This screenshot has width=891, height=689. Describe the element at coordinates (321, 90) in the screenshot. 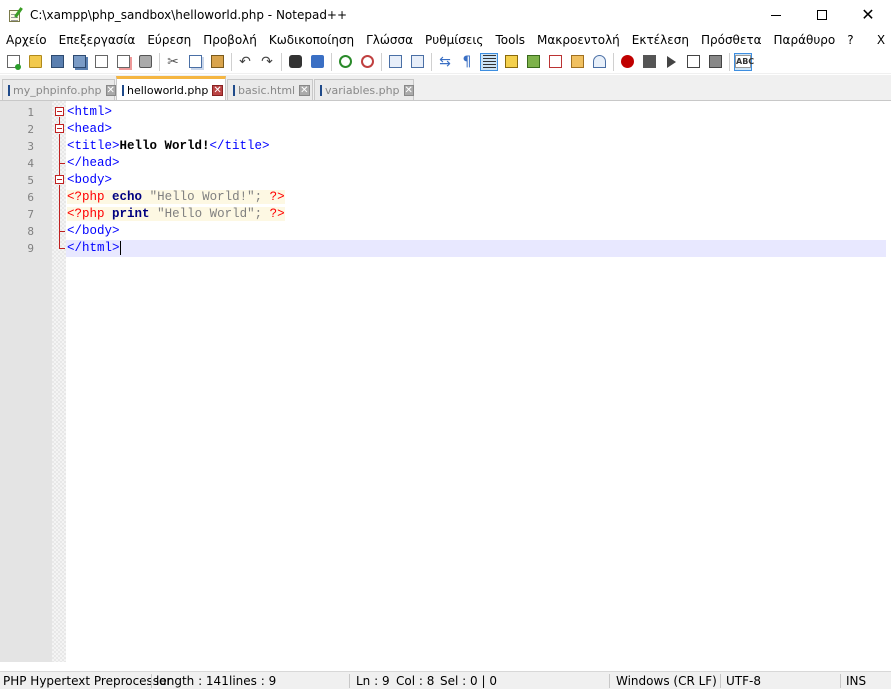

I see `file-icon` at that location.